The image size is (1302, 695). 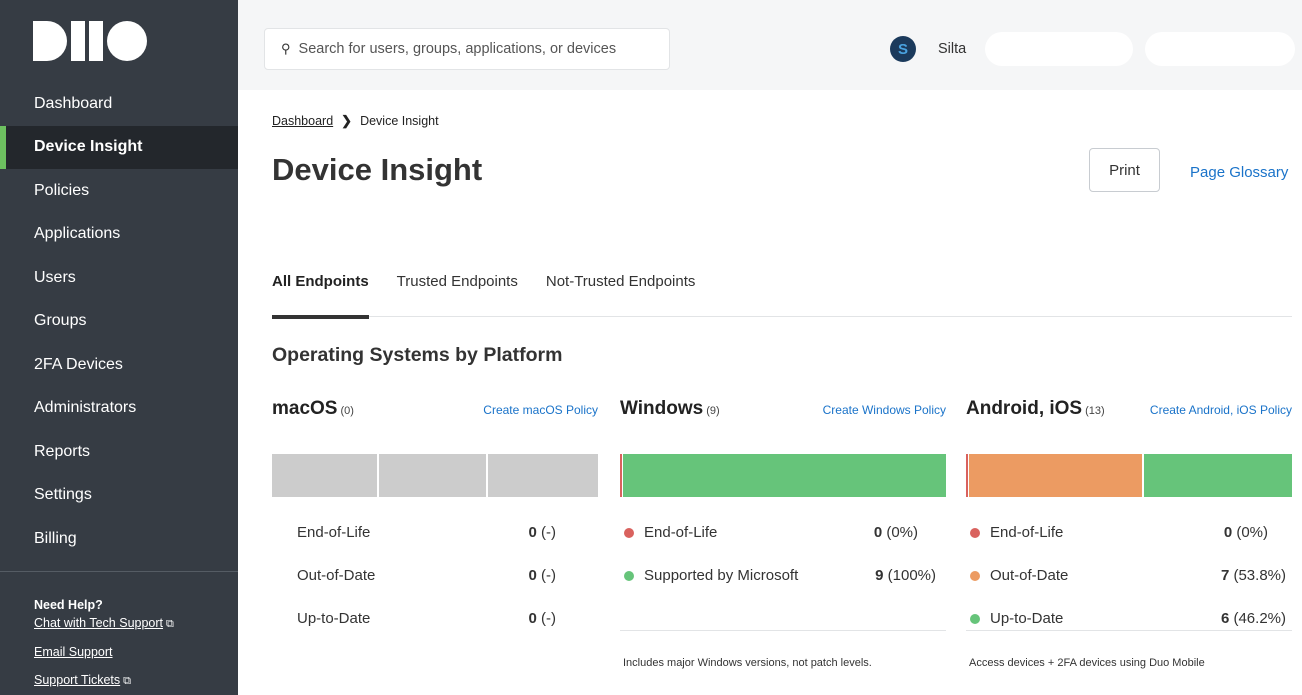 I want to click on sidebar-item-reports: Reports, so click(x=119, y=452).